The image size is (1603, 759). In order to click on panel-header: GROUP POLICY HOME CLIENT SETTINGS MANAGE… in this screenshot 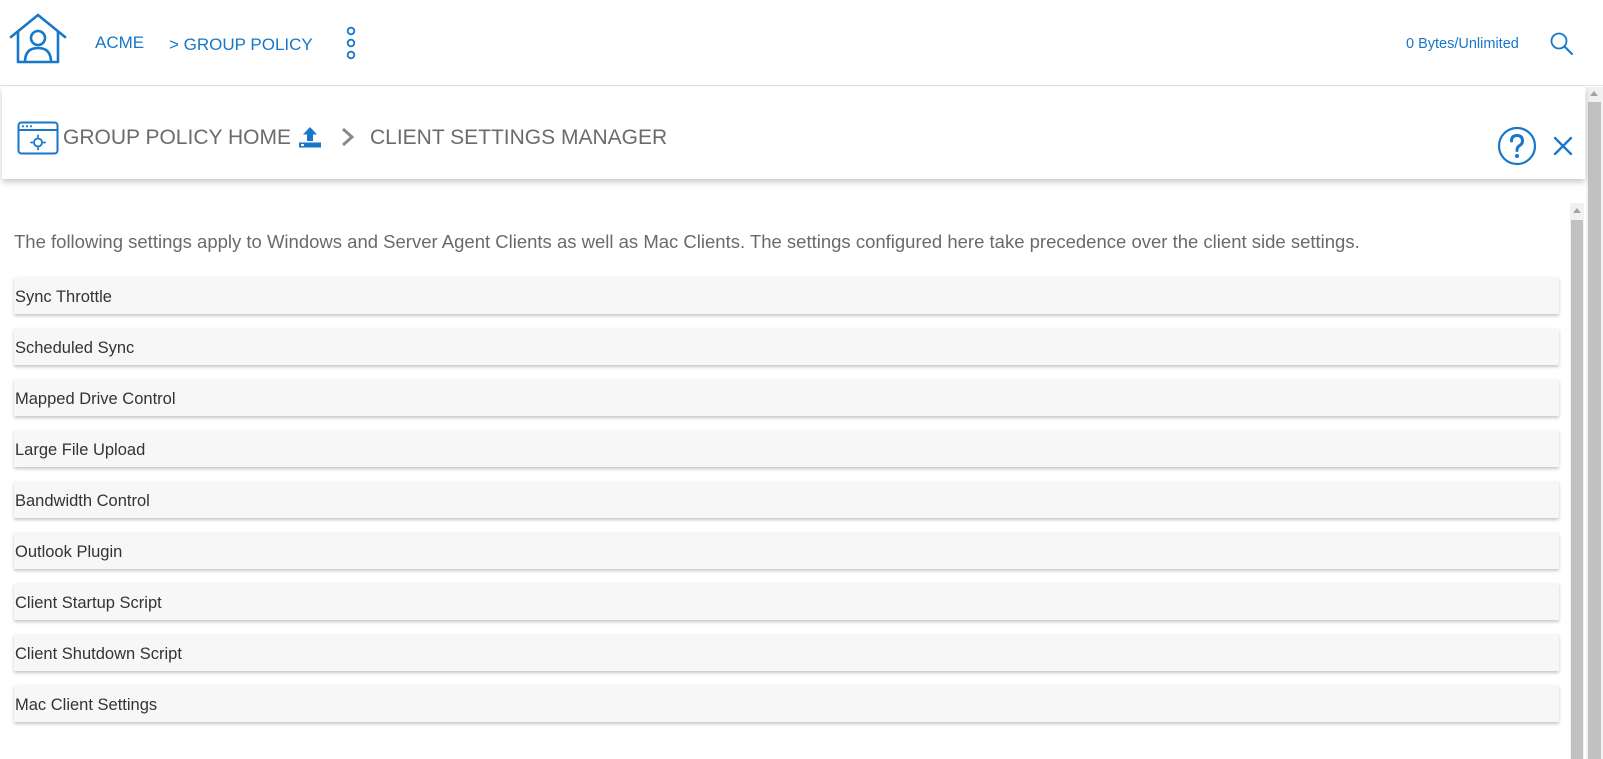, I will do `click(793, 133)`.